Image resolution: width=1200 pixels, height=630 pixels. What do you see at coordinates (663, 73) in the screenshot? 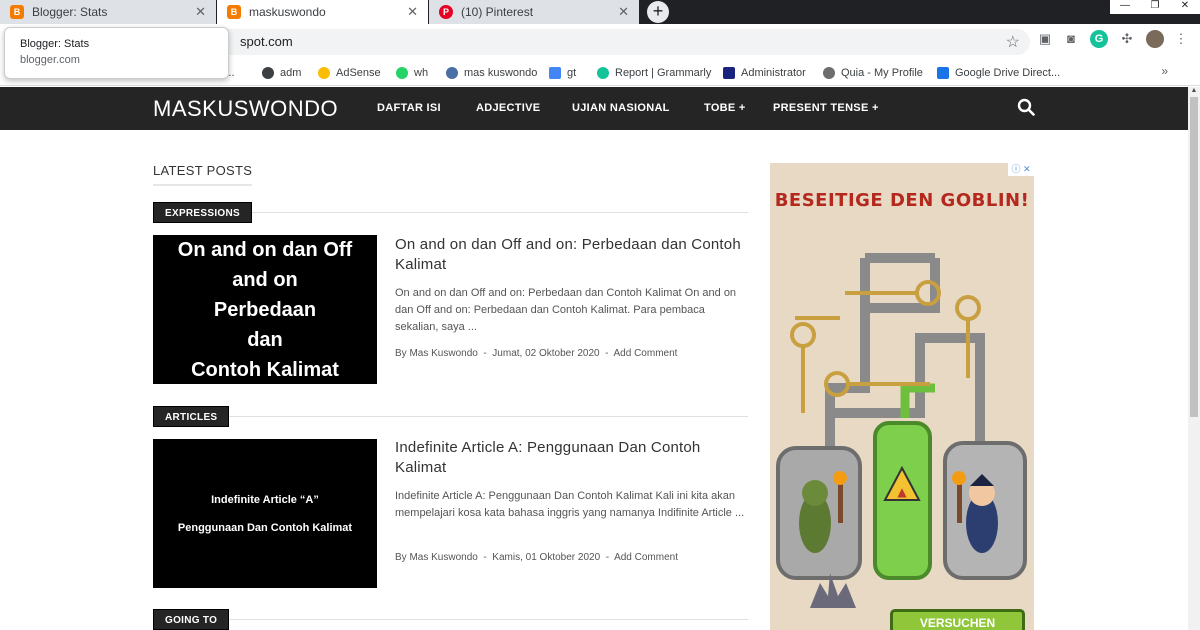
I see `bookmark-label: Report | Grammarly` at bounding box center [663, 73].